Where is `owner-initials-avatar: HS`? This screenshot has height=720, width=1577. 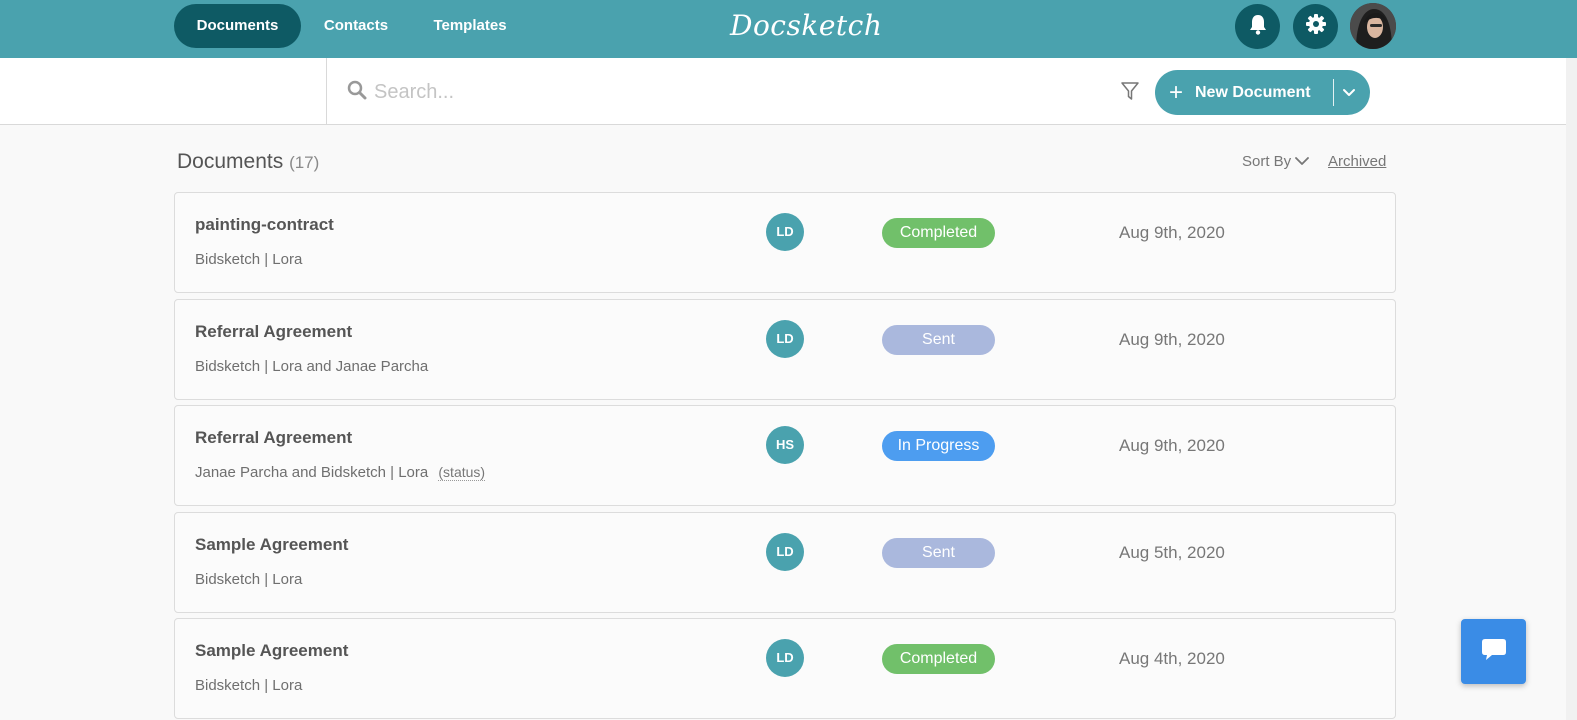
owner-initials-avatar: HS is located at coordinates (785, 445).